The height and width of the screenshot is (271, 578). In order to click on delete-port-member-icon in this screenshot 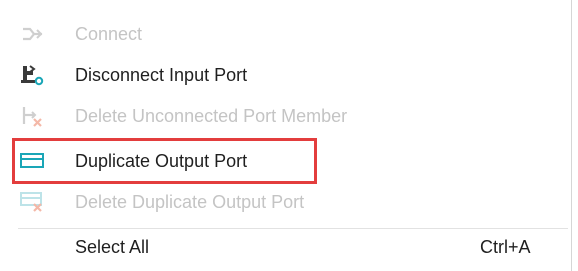, I will do `click(32, 116)`.